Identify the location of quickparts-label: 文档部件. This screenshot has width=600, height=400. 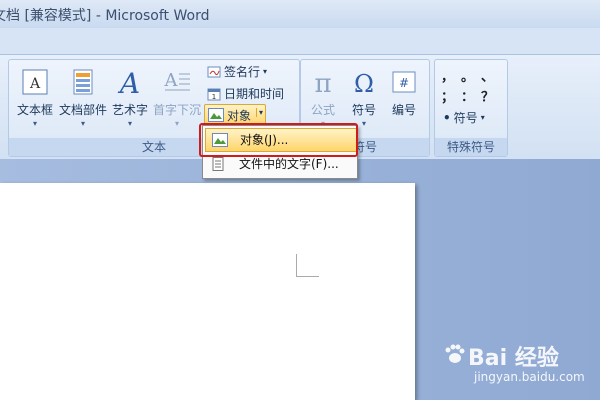
(82, 110).